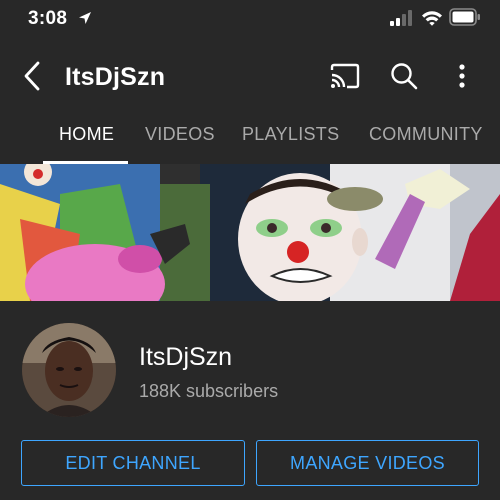 The height and width of the screenshot is (500, 500). I want to click on back-button, so click(33, 76).